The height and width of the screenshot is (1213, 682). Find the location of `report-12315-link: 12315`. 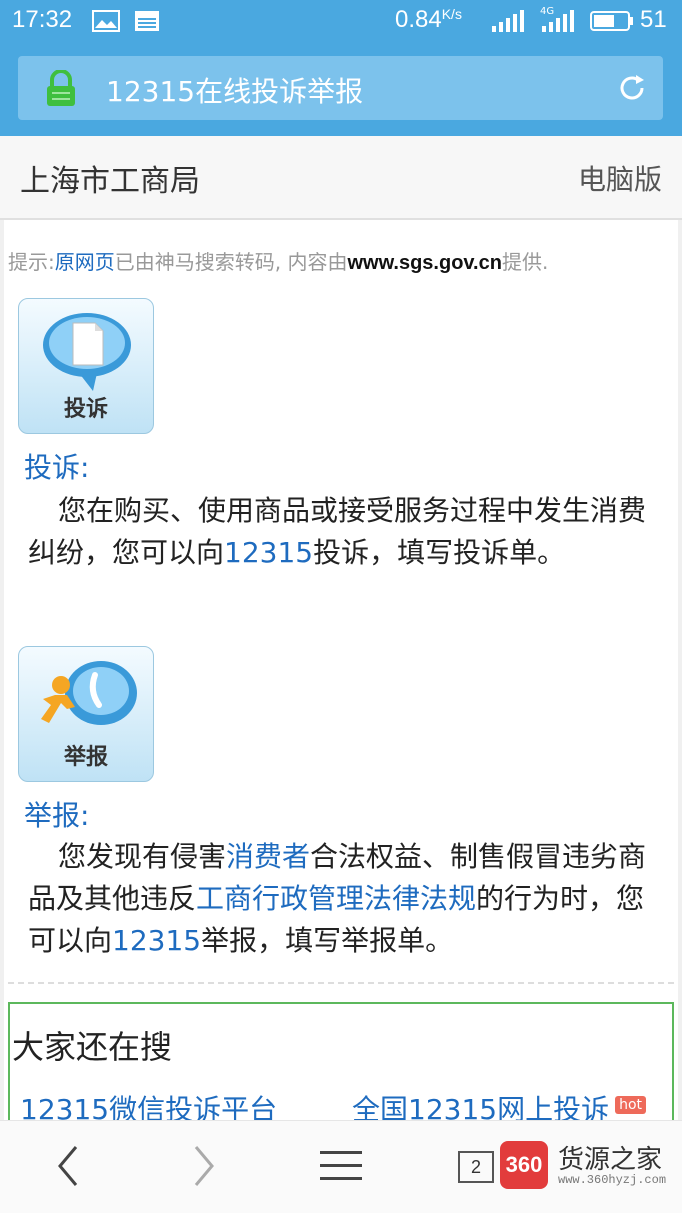

report-12315-link: 12315 is located at coordinates (156, 940).